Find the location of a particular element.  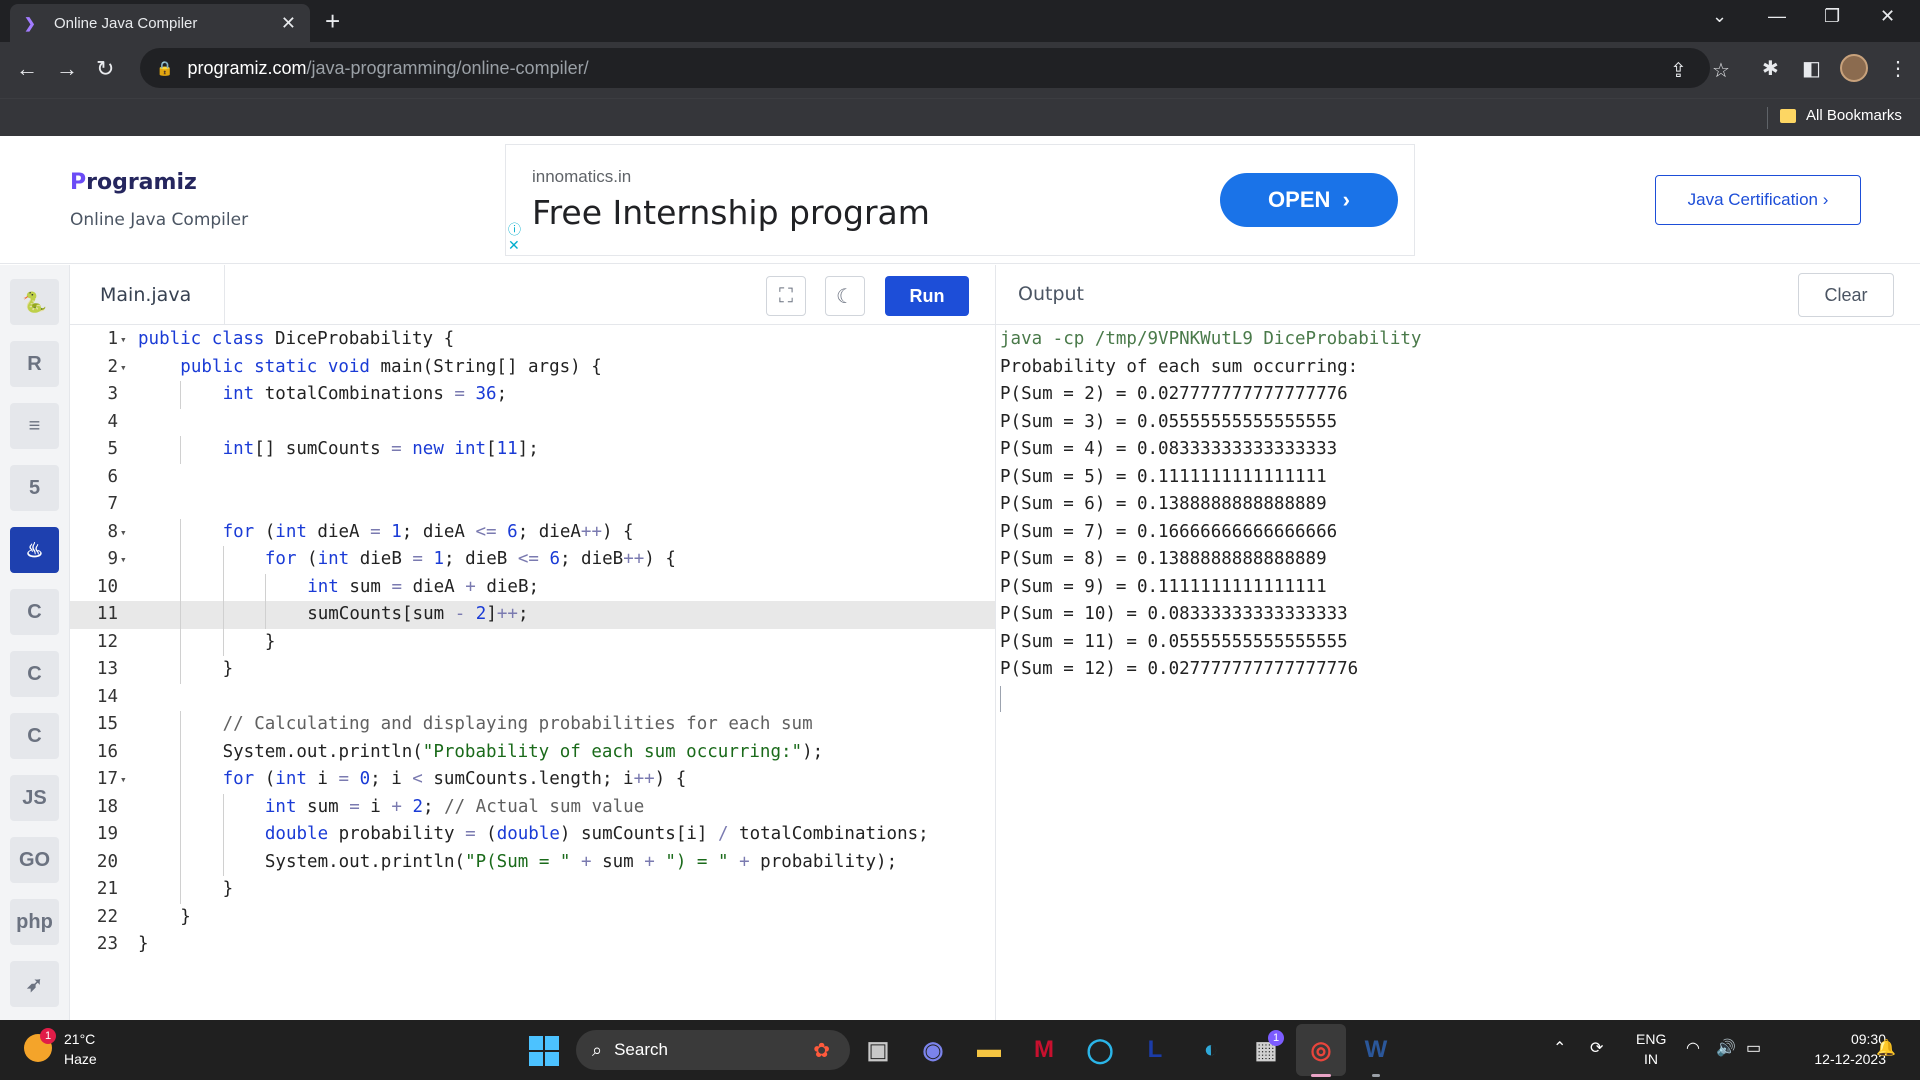

cortana-app-icon: ◯ is located at coordinates (1100, 1050).